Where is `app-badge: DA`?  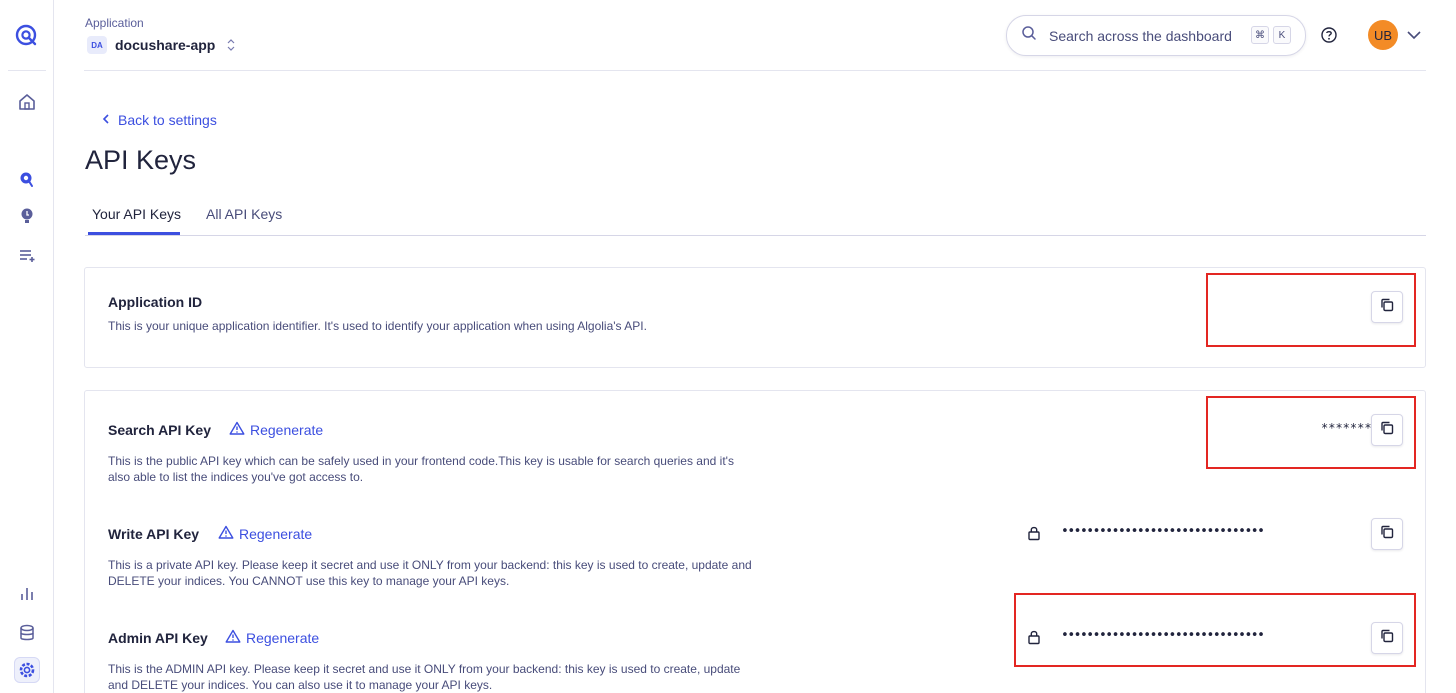
app-badge: DA is located at coordinates (97, 45).